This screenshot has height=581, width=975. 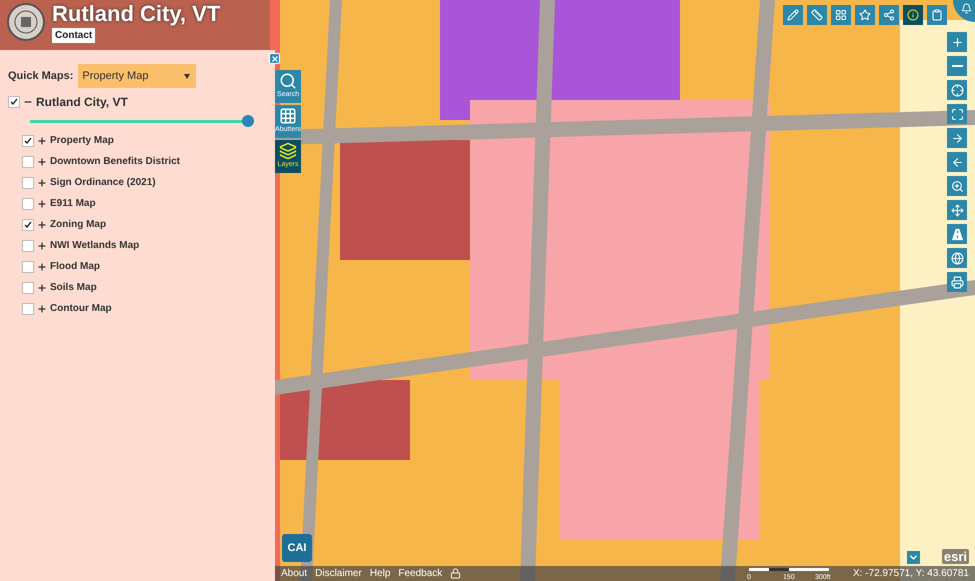 I want to click on grid-icon, so click(x=841, y=15).